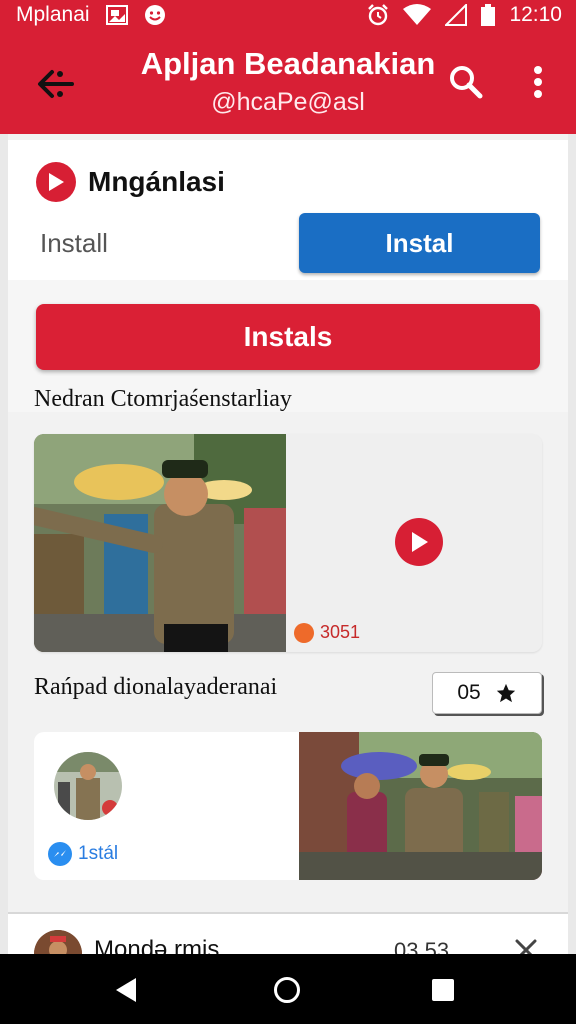 This screenshot has width=576, height=1024. I want to click on play-circle-icon, so click(419, 542).